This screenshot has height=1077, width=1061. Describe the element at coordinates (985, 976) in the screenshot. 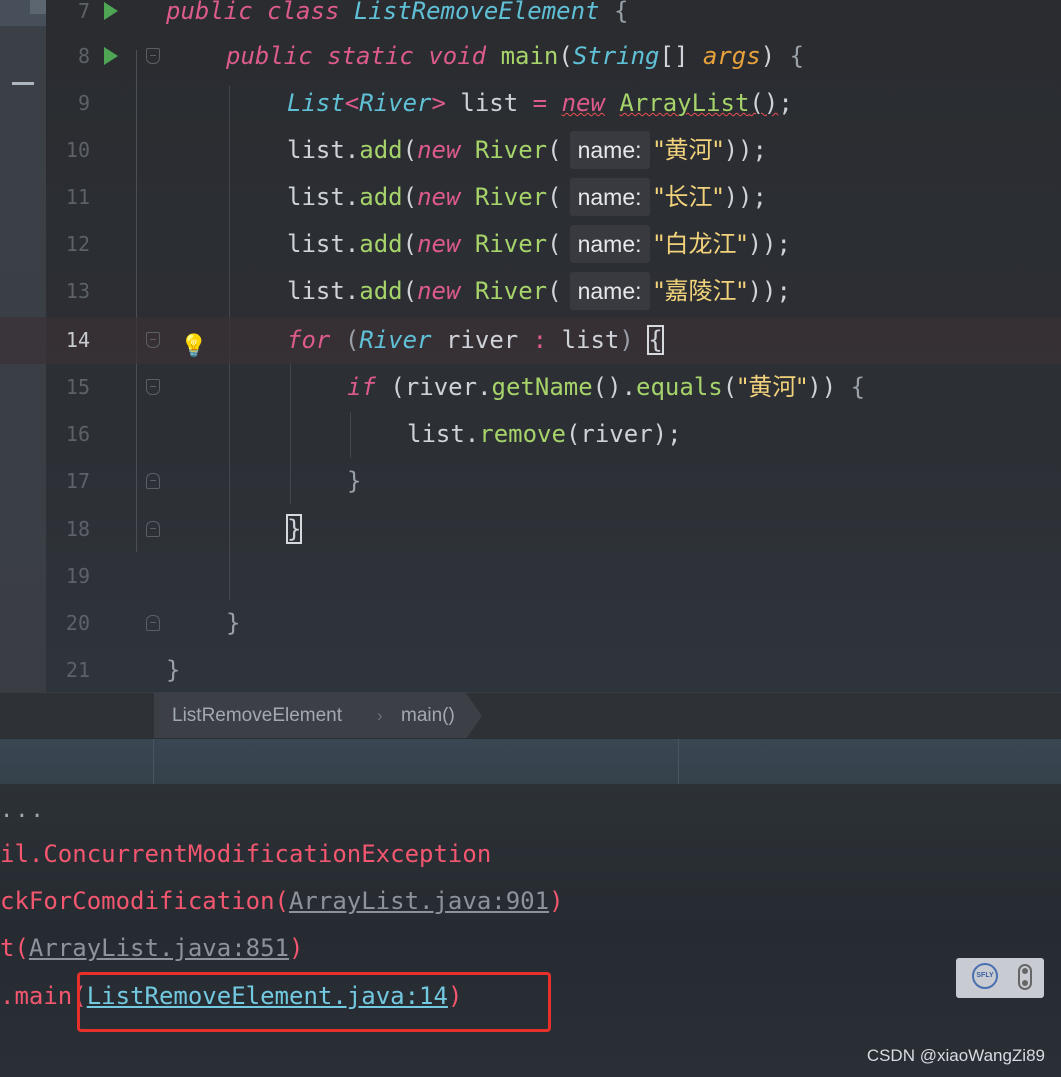

I see `plugin-logo-icon: SFLY` at that location.